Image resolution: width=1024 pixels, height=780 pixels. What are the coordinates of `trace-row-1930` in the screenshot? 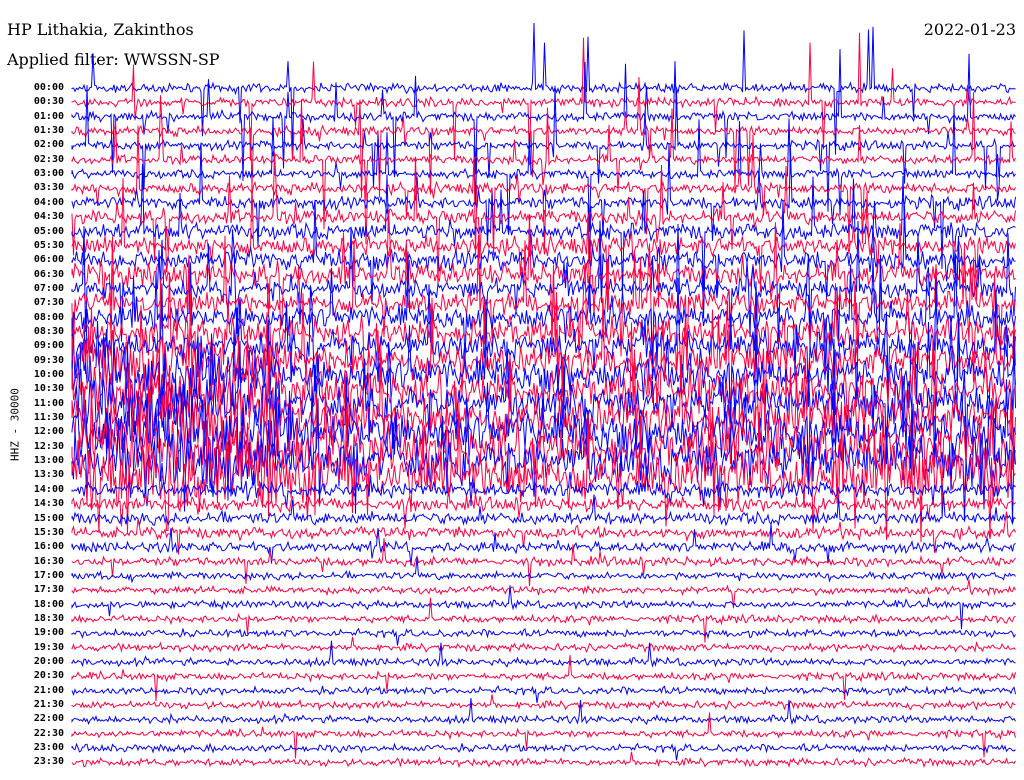 It's located at (543, 645).